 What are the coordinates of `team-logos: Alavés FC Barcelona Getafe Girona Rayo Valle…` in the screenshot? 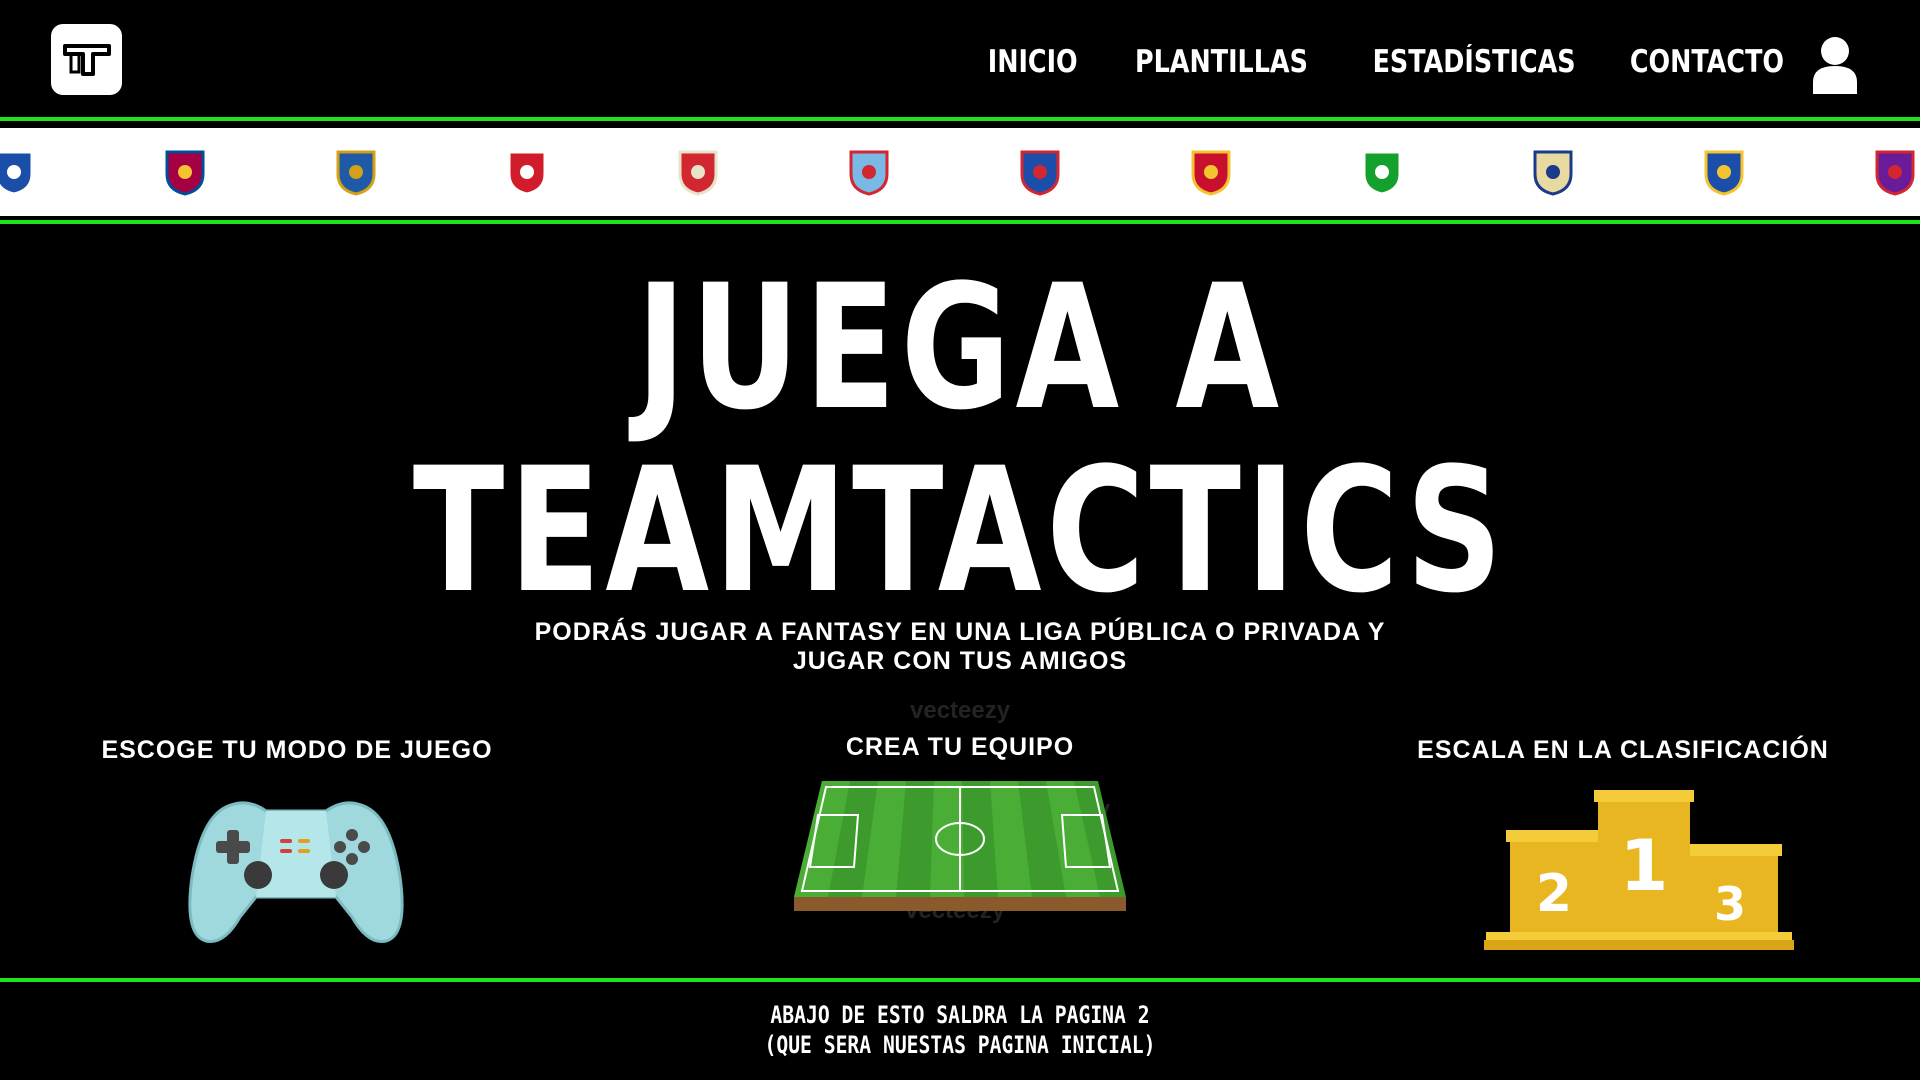 It's located at (957, 173).